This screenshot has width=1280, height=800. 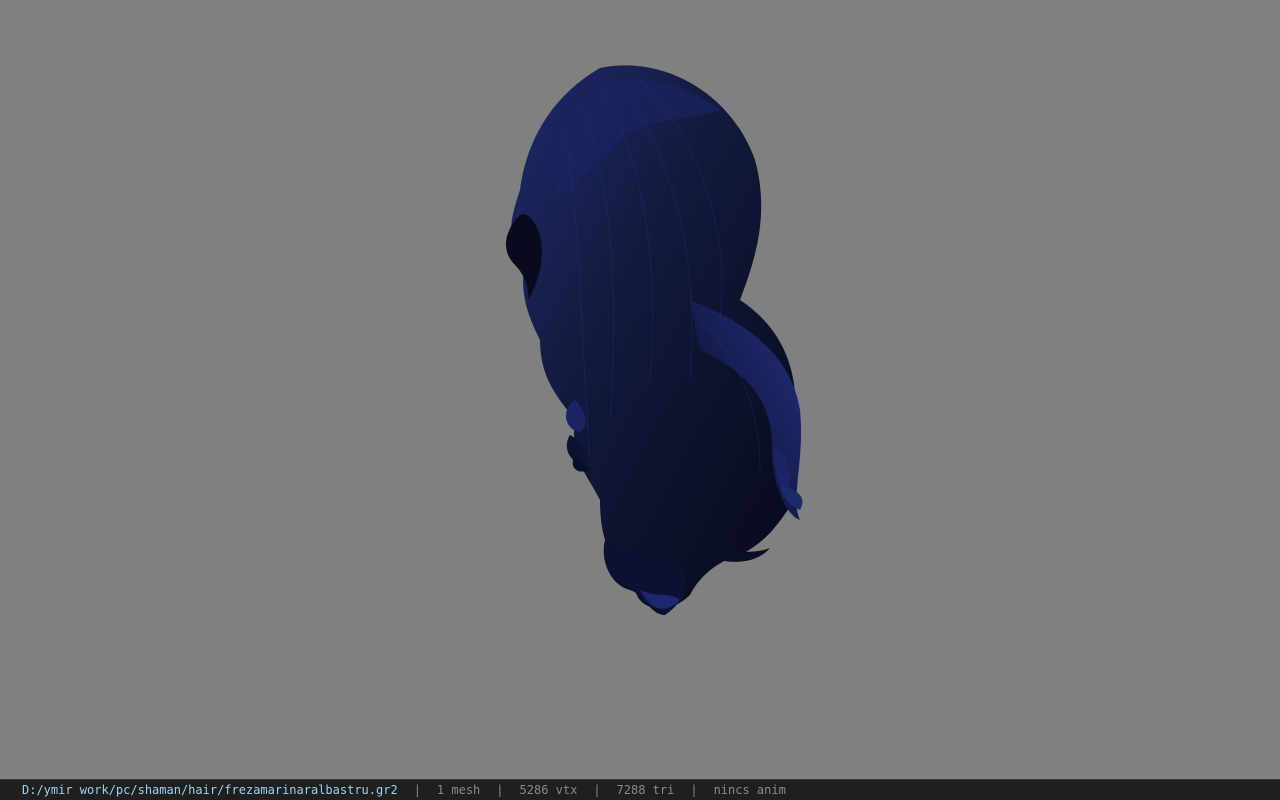 I want to click on triangle-count-label: 7288 tri, so click(x=645, y=790).